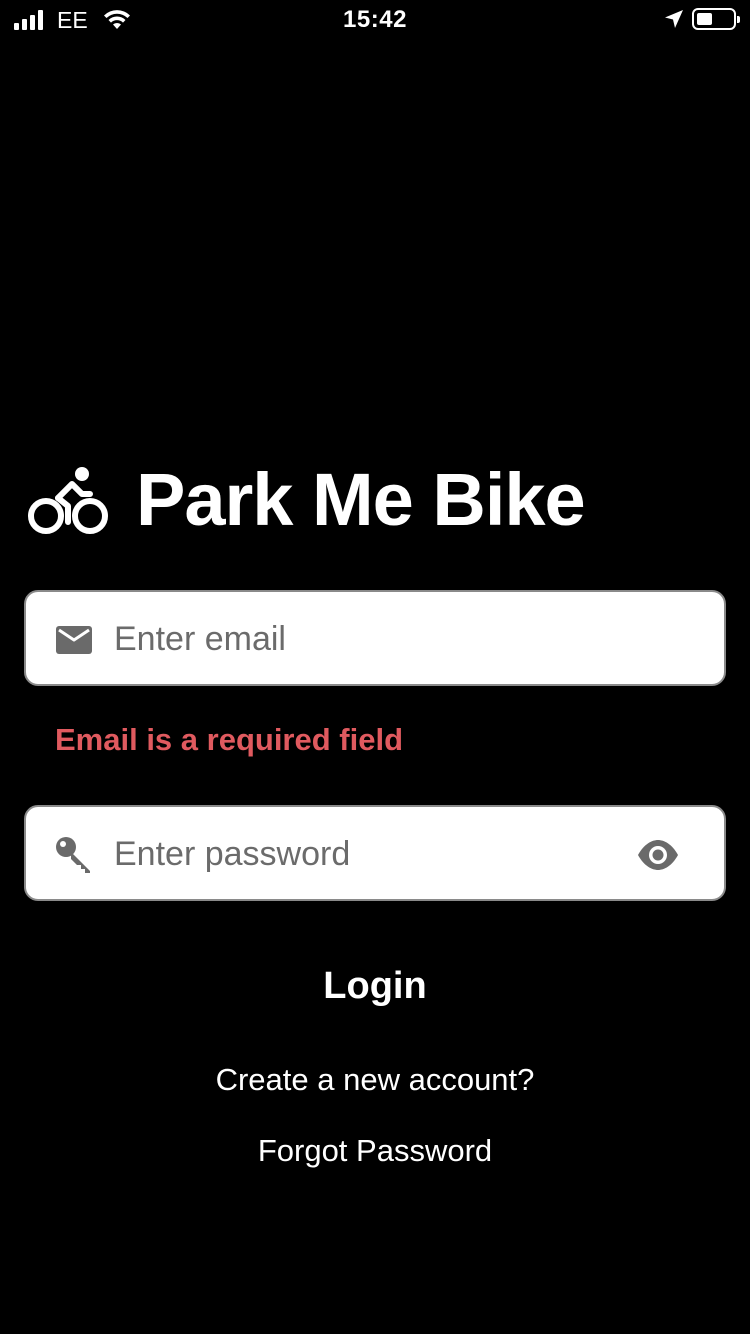 Image resolution: width=750 pixels, height=1334 pixels. Describe the element at coordinates (369, 639) in the screenshot. I see `email-input` at that location.